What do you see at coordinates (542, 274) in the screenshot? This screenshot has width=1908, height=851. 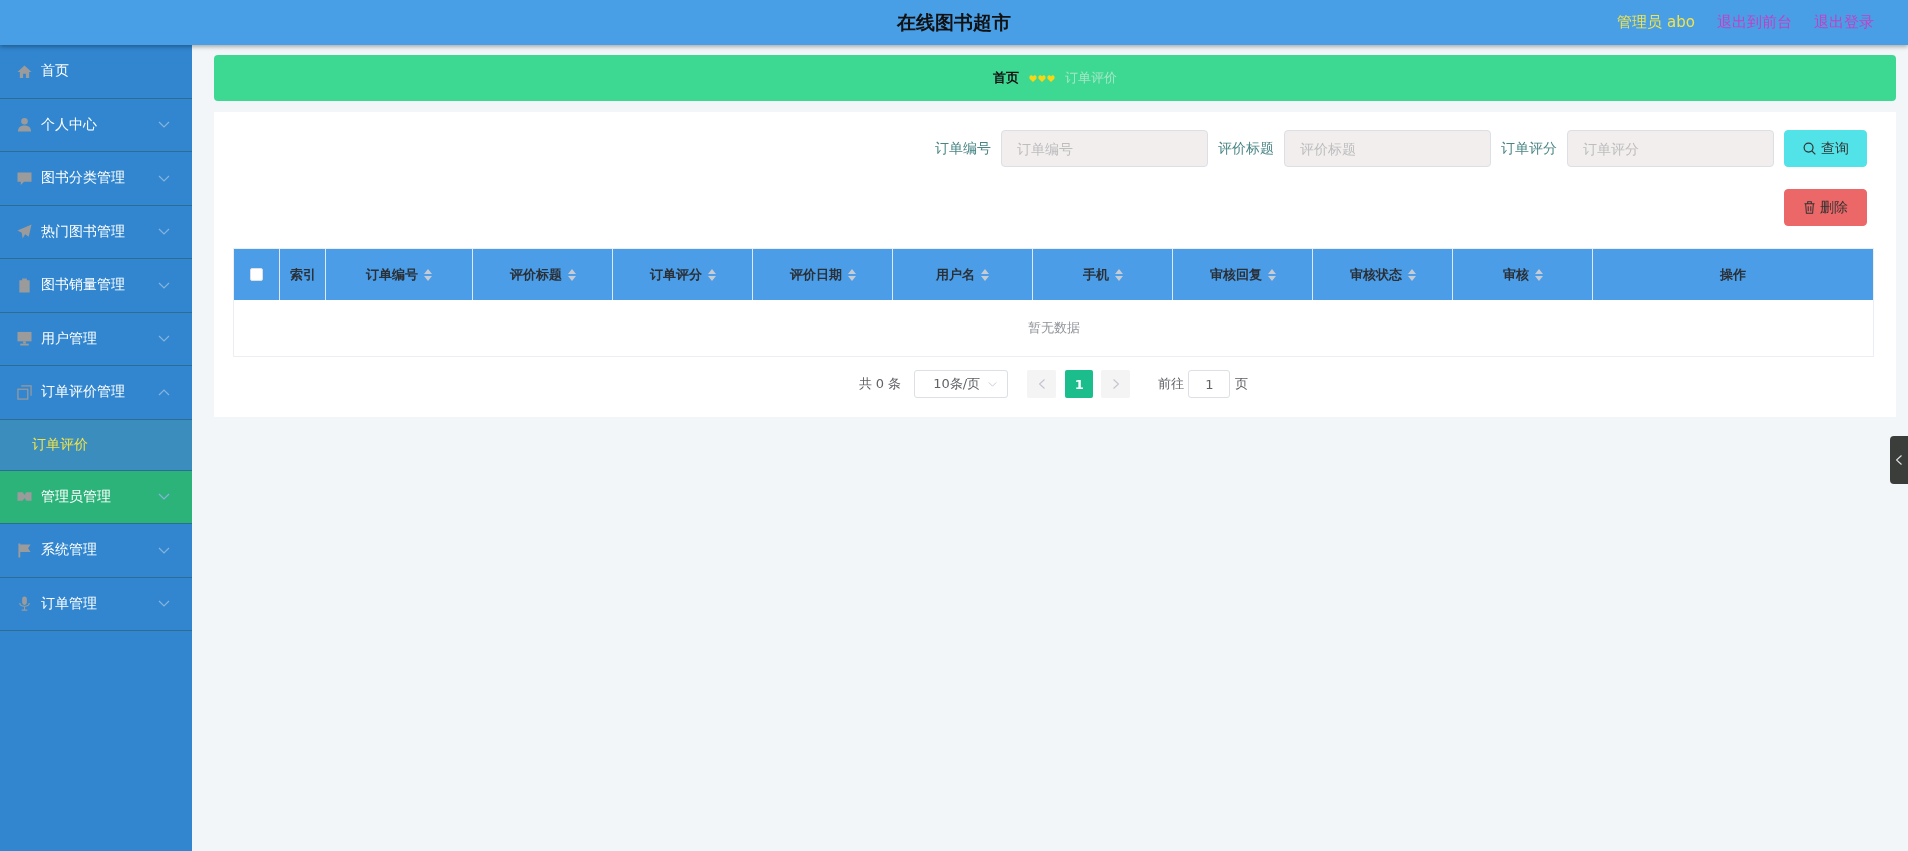 I see `column-header: 评价标题` at bounding box center [542, 274].